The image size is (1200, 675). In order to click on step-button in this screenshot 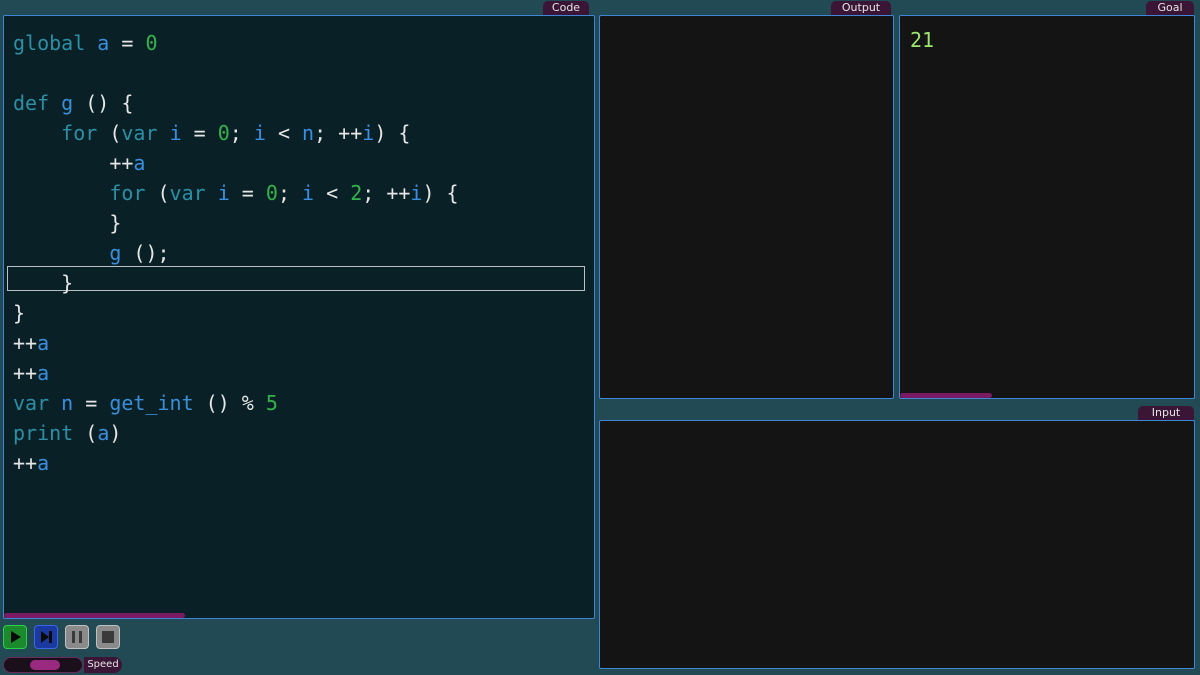, I will do `click(46, 637)`.